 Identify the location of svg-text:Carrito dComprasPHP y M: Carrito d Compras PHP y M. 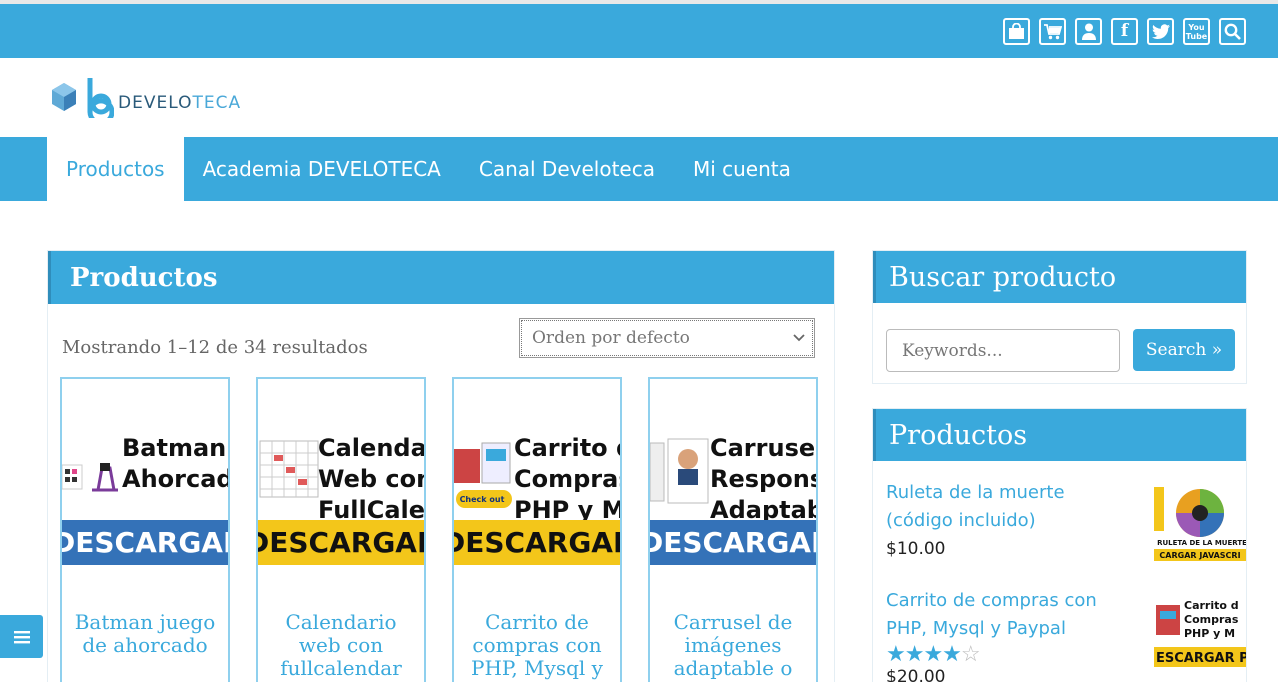
(1211, 619).